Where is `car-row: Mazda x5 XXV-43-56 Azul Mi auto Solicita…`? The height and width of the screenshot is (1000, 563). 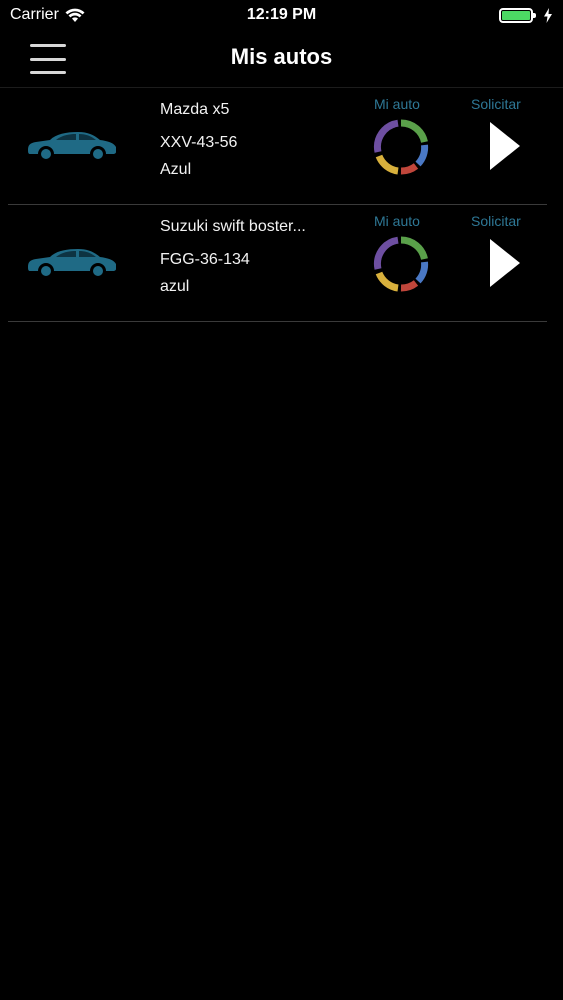 car-row: Mazda x5 XXV-43-56 Azul Mi auto Solicita… is located at coordinates (277, 146).